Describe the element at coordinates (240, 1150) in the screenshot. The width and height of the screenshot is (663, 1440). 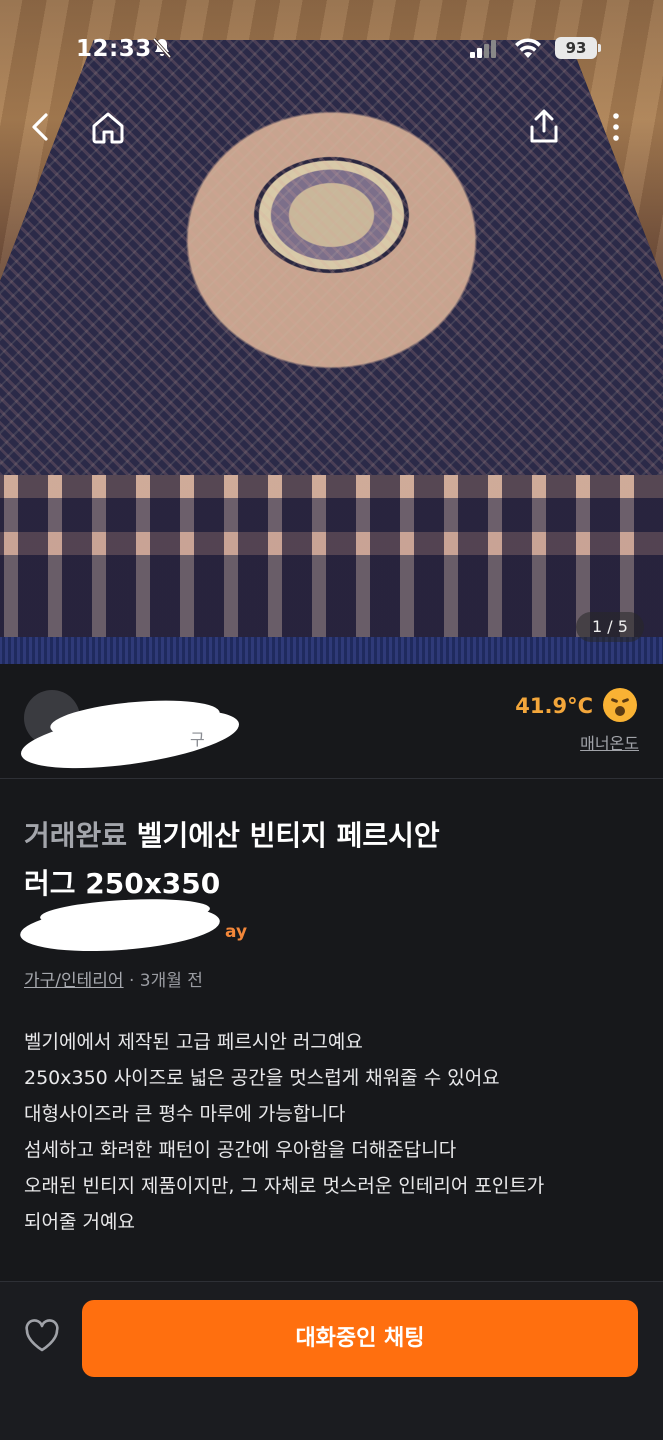
I see `description-line: 섬세하고 화려한 패턴이 공간에 우아함을 더해준답니다` at that location.